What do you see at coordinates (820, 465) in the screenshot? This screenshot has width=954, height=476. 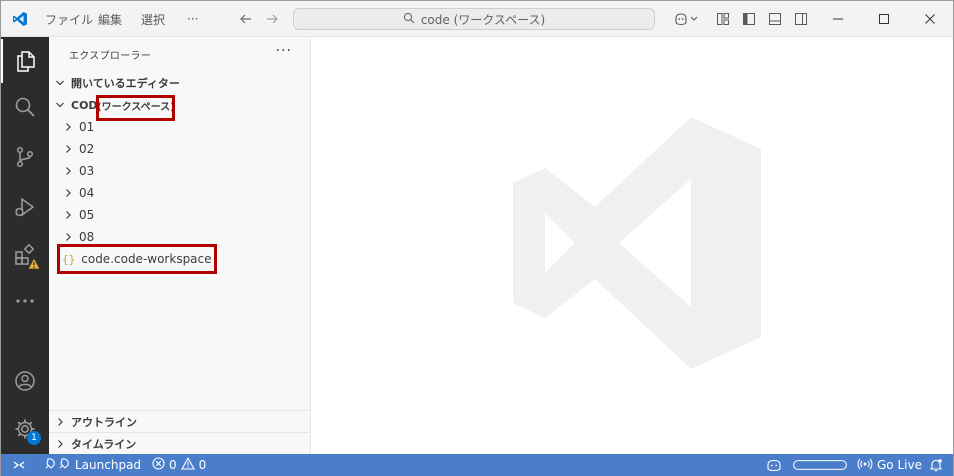 I see `progress-pill-icon` at bounding box center [820, 465].